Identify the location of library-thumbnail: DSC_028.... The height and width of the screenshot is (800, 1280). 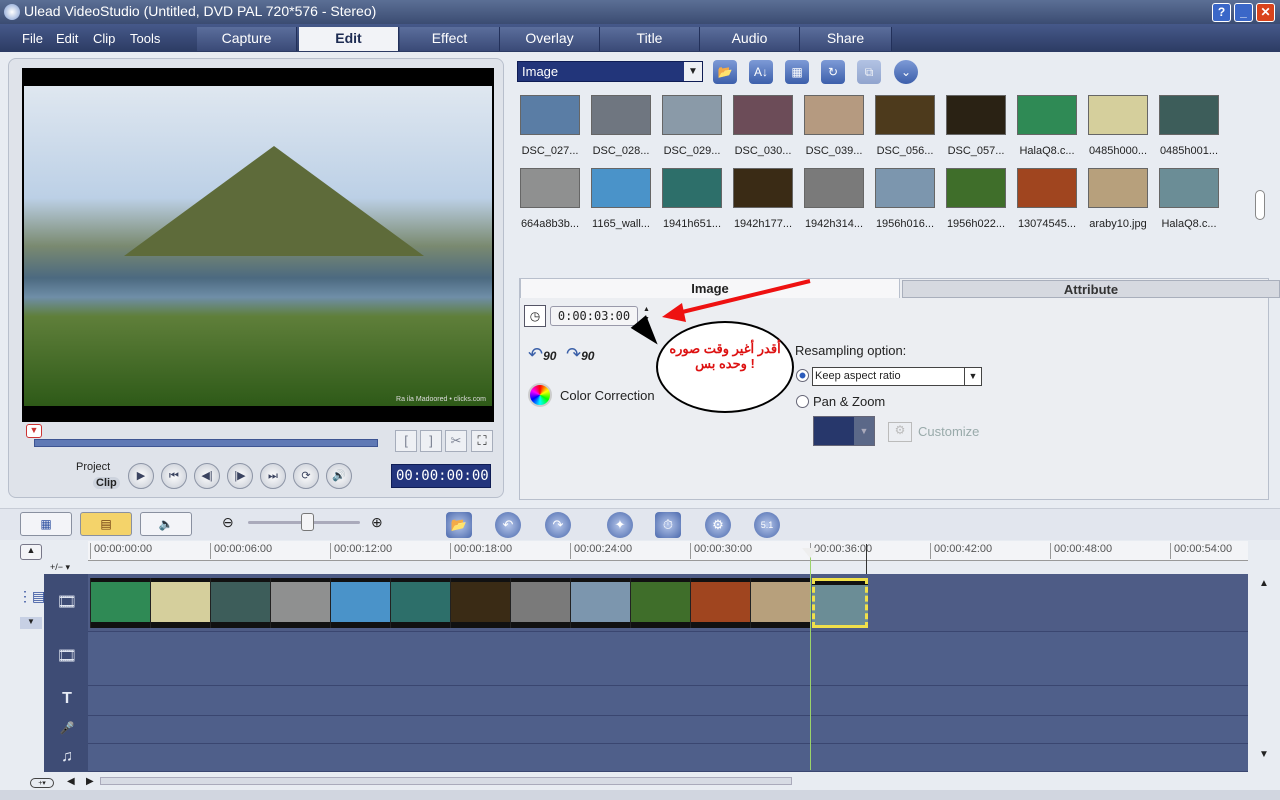
(621, 128).